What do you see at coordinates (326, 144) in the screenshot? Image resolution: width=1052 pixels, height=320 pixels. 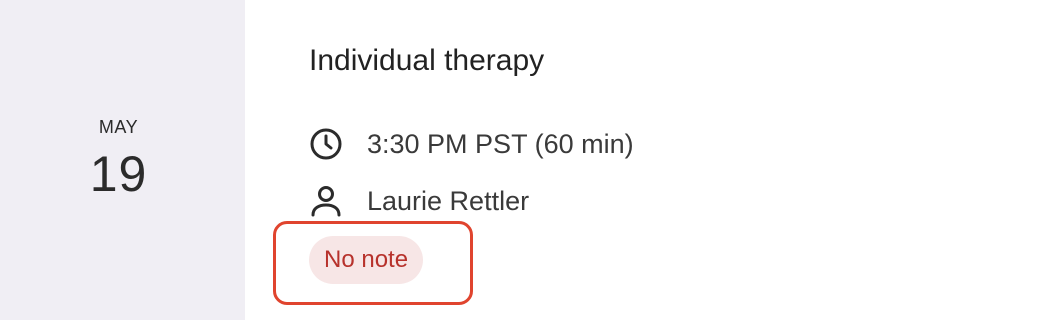 I see `clock-icon` at bounding box center [326, 144].